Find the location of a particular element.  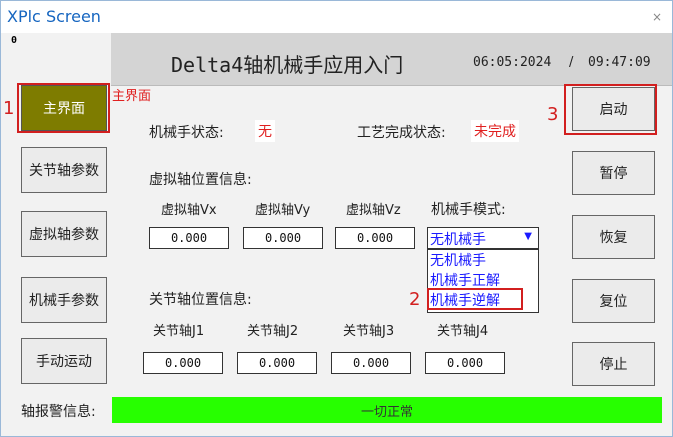

joint-j2-label: 关节轴J2 is located at coordinates (273, 331).